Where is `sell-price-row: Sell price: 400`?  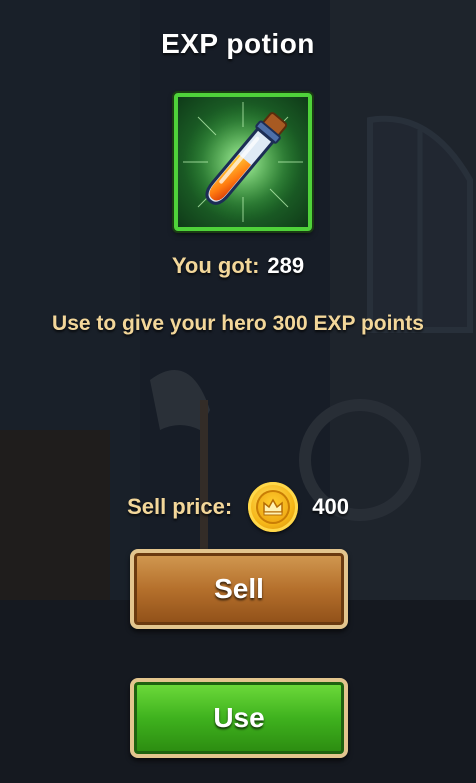
sell-price-row: Sell price: 400 is located at coordinates (238, 507).